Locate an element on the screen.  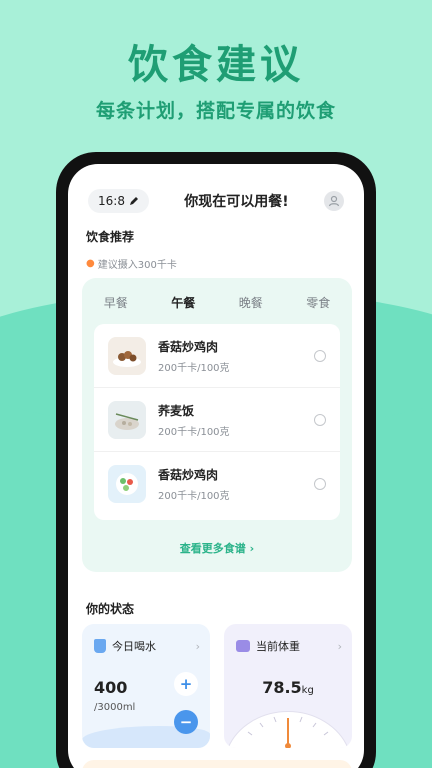
more-recipes-link: 查看更多食谱 › is located at coordinates (217, 548).